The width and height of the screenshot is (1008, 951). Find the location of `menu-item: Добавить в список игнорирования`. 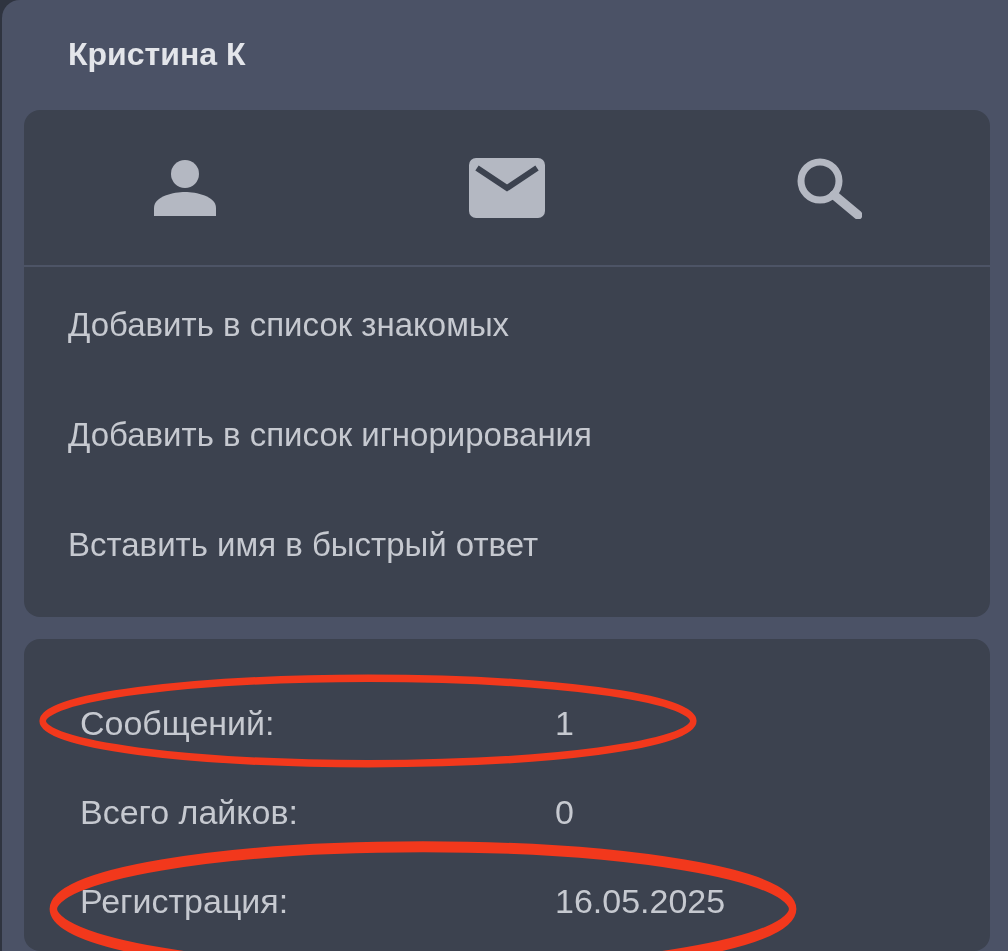

menu-item: Добавить в список игнорирования is located at coordinates (507, 442).